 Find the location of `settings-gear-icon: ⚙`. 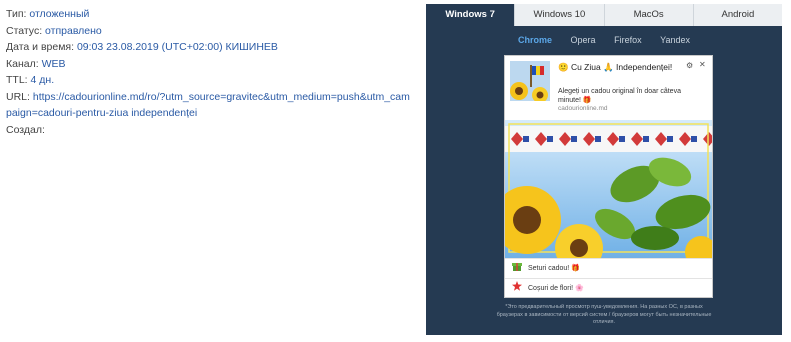

settings-gear-icon: ⚙ is located at coordinates (689, 65).